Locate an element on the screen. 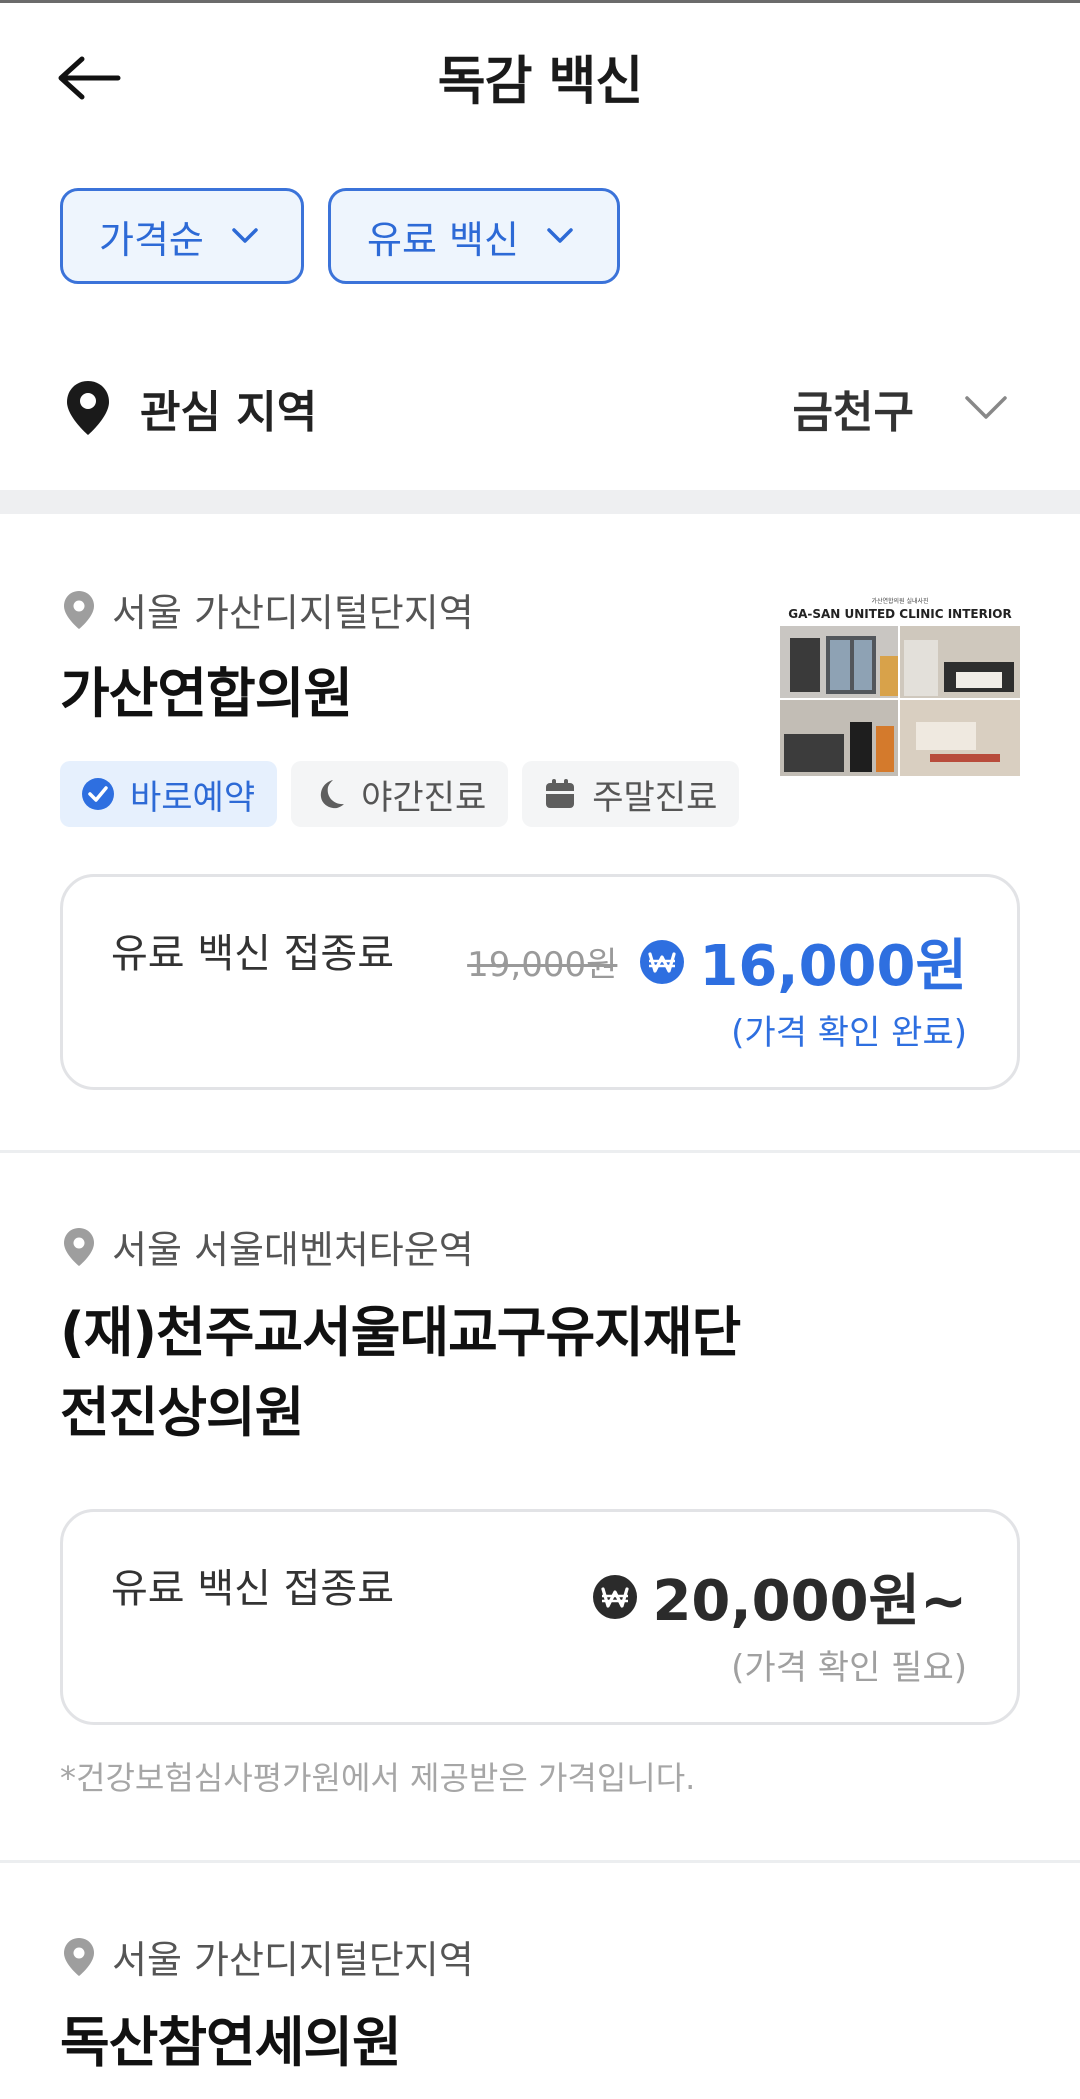 Image resolution: width=1080 pixels, height=2099 pixels. price-box: 유료 백신 접종료 19,000원 16,000원 (가격 확인 완료) is located at coordinates (540, 982).